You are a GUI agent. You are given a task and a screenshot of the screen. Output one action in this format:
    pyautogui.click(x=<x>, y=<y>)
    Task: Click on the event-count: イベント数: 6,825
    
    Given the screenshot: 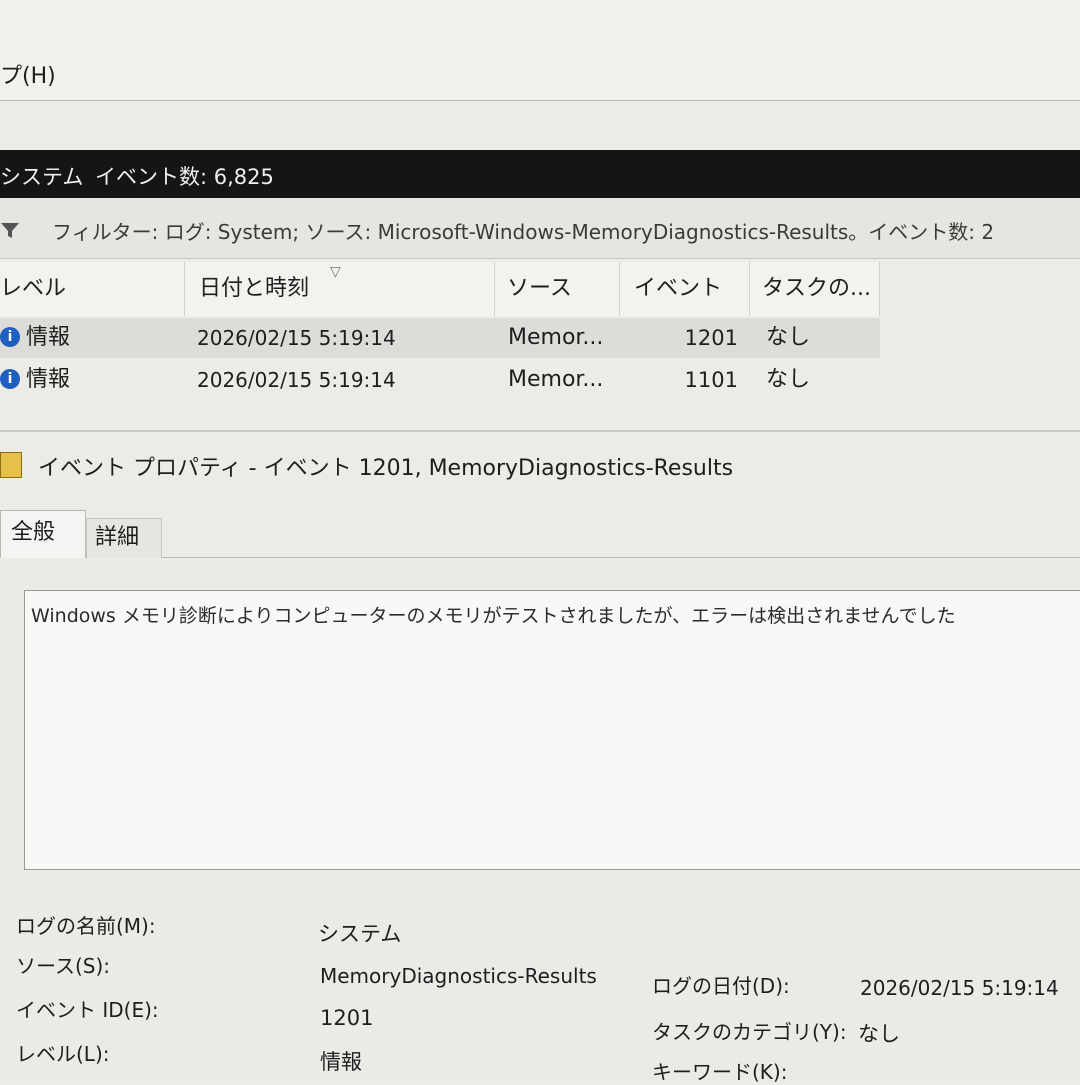 What is the action you would take?
    pyautogui.click(x=184, y=177)
    